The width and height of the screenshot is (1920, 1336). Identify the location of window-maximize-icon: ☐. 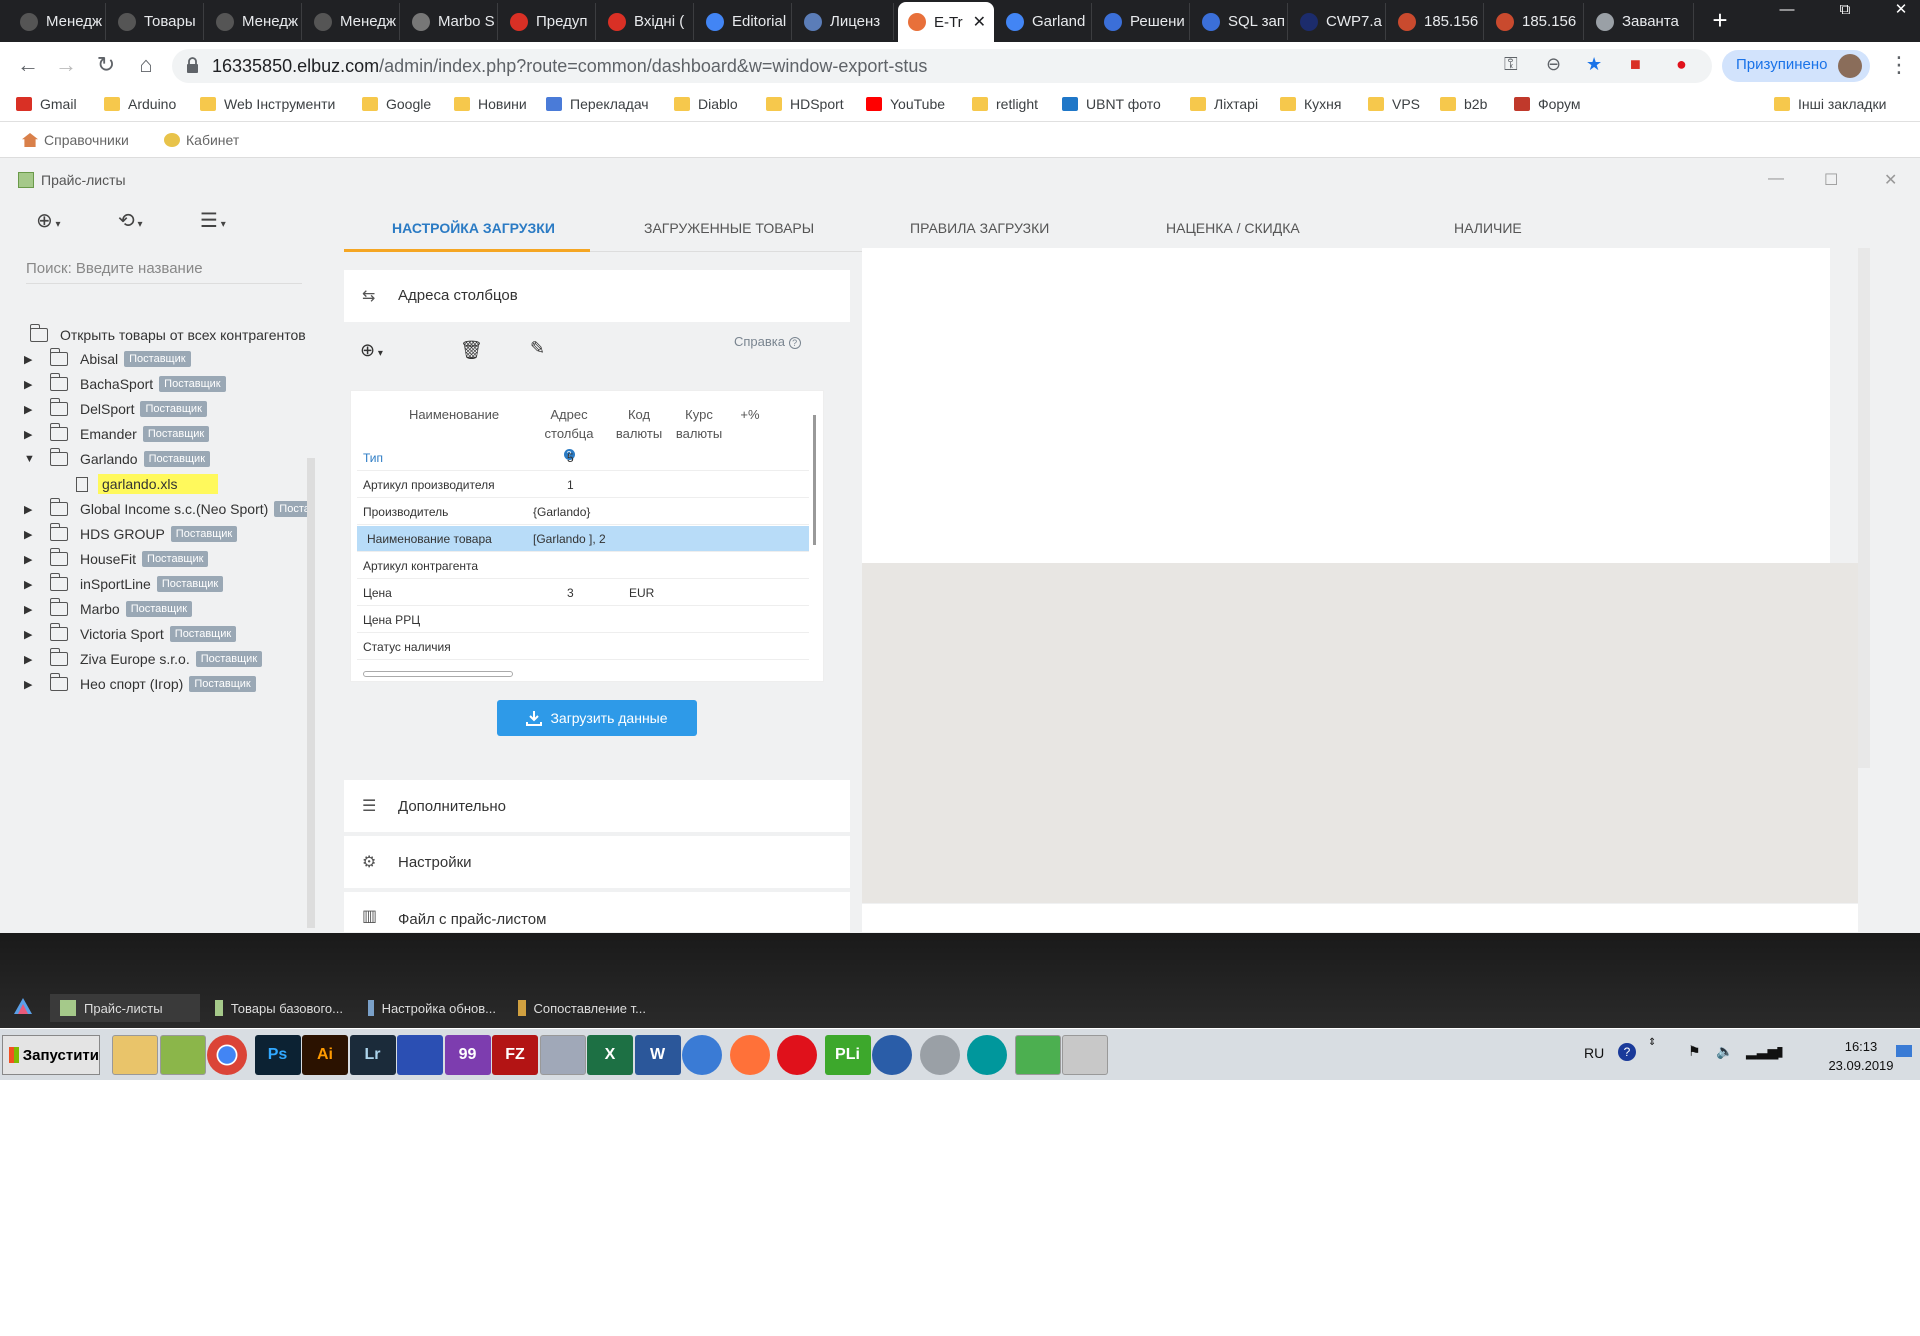
(1831, 180).